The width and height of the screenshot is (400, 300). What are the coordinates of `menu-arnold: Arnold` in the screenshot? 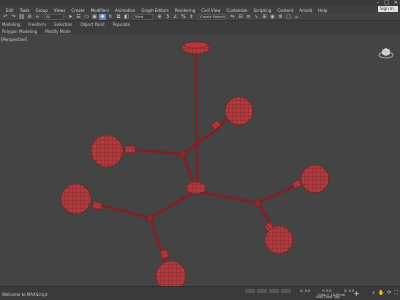 It's located at (305, 10).